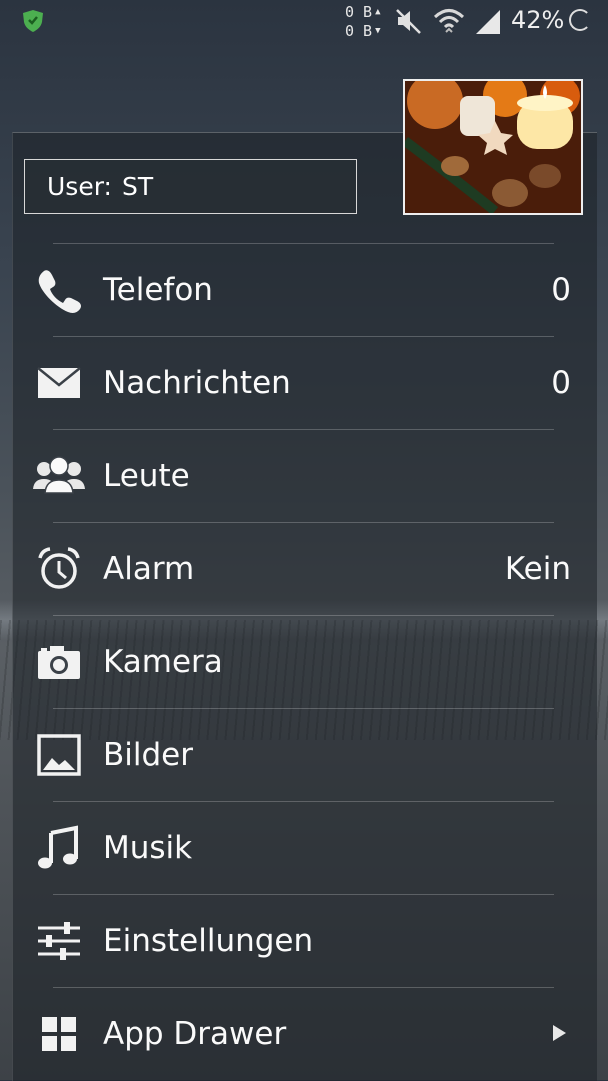 The width and height of the screenshot is (608, 1081). What do you see at coordinates (58, 847) in the screenshot?
I see `music-note-icon` at bounding box center [58, 847].